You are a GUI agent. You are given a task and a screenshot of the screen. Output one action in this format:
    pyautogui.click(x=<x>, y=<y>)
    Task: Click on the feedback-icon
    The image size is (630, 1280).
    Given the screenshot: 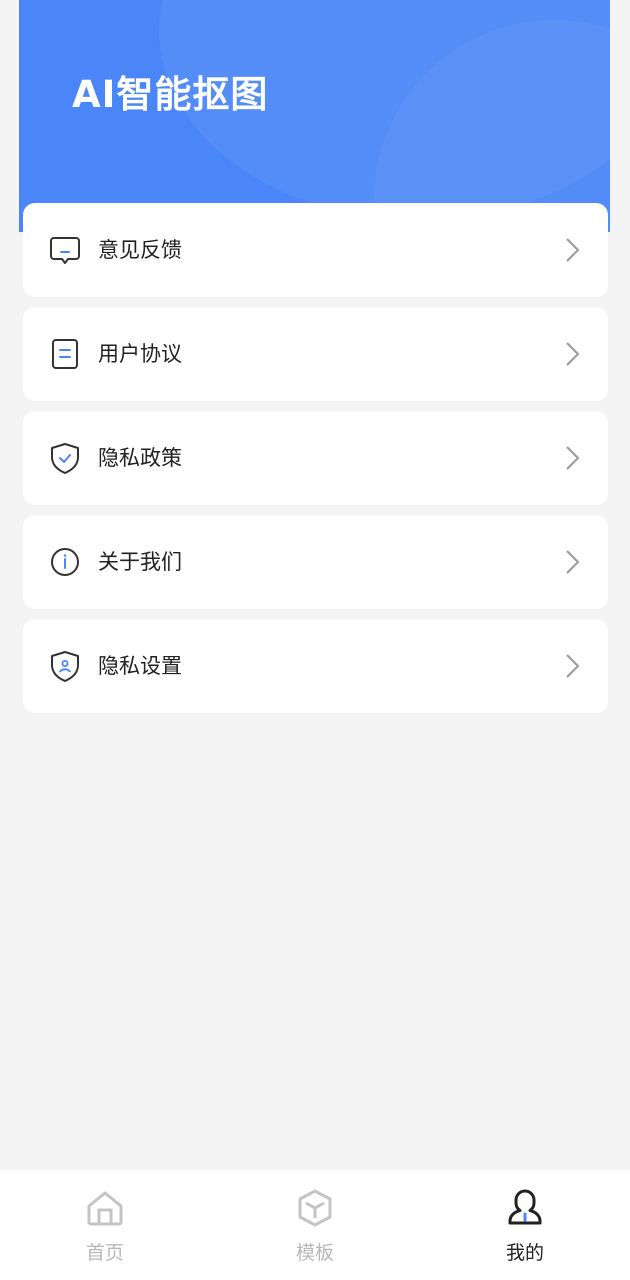 What is the action you would take?
    pyautogui.click(x=65, y=250)
    